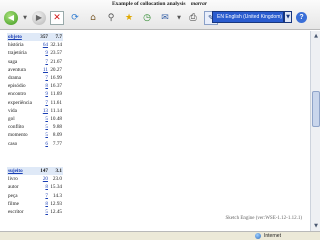 Image resolution: width=320 pixels, height=240 pixels. Describe the element at coordinates (17, 86) in the screenshot. I see `row-word: episódio` at that location.